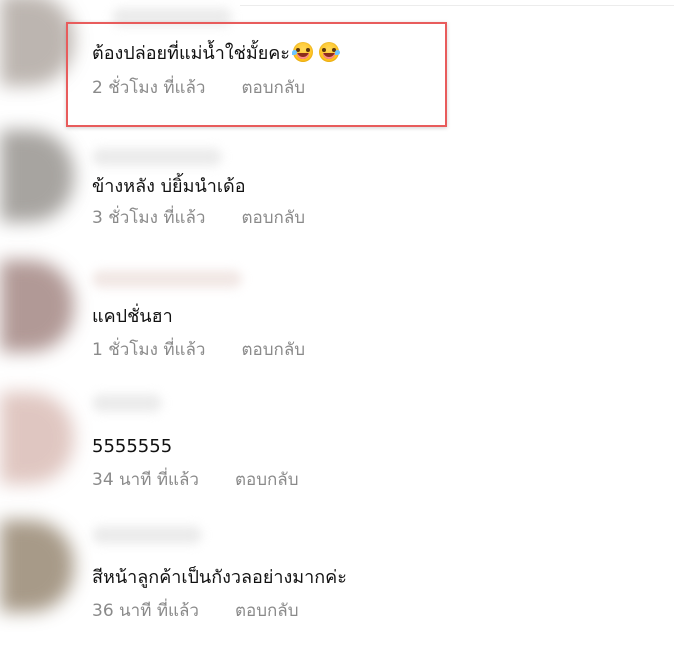  I want to click on comment-time: 3 ชั่วโมง ที่แล้ว, so click(149, 217).